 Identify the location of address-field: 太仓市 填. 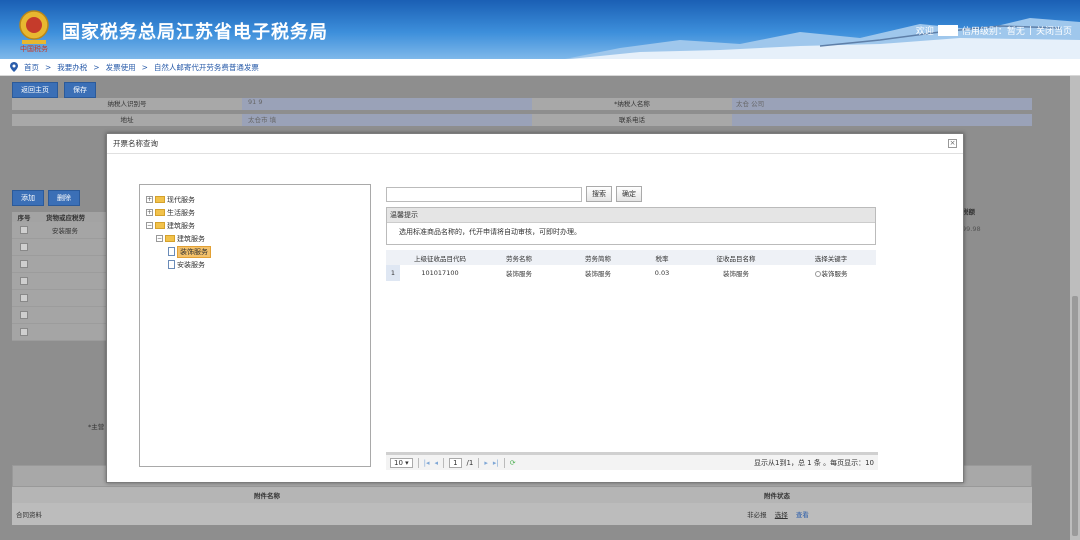
(387, 120).